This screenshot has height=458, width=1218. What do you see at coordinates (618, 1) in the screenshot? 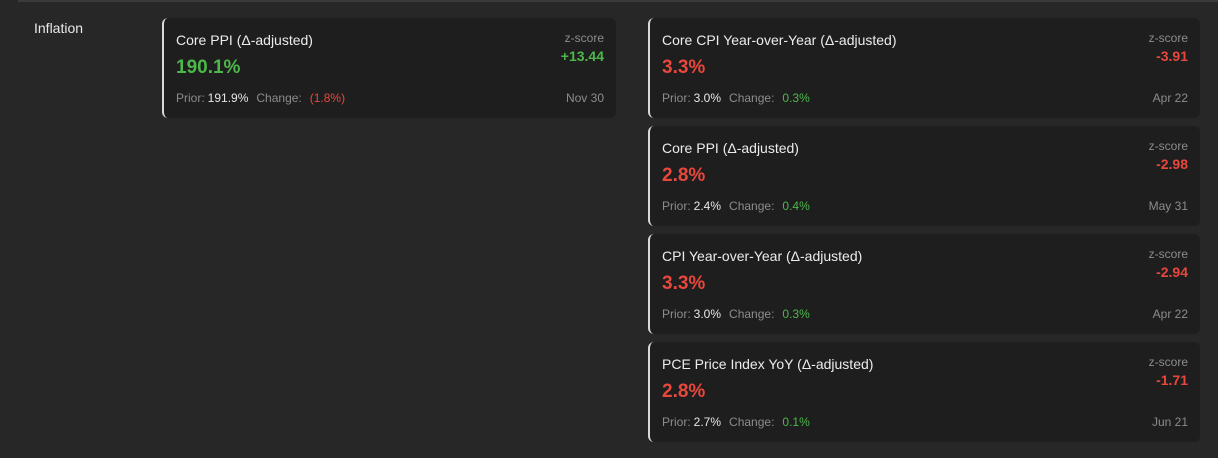
I see `top-divider` at bounding box center [618, 1].